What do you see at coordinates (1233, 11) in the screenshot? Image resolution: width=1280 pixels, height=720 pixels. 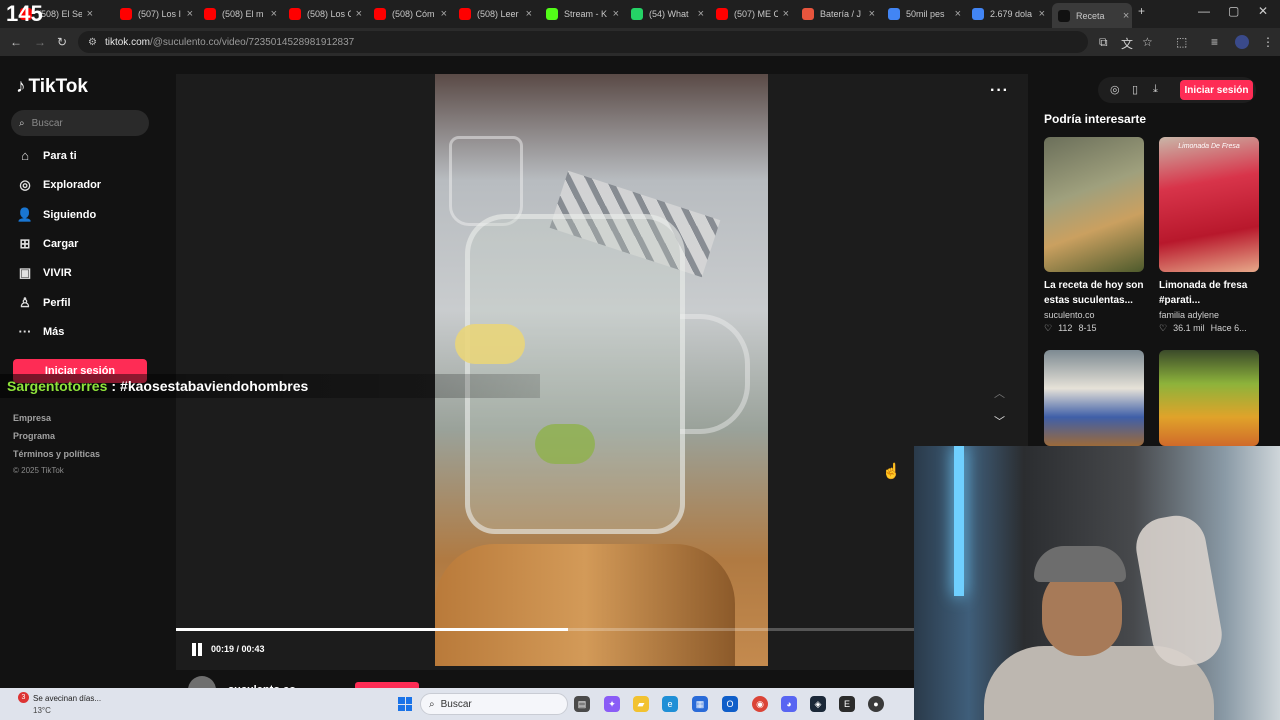 I see `maximize-button: ▢` at bounding box center [1233, 11].